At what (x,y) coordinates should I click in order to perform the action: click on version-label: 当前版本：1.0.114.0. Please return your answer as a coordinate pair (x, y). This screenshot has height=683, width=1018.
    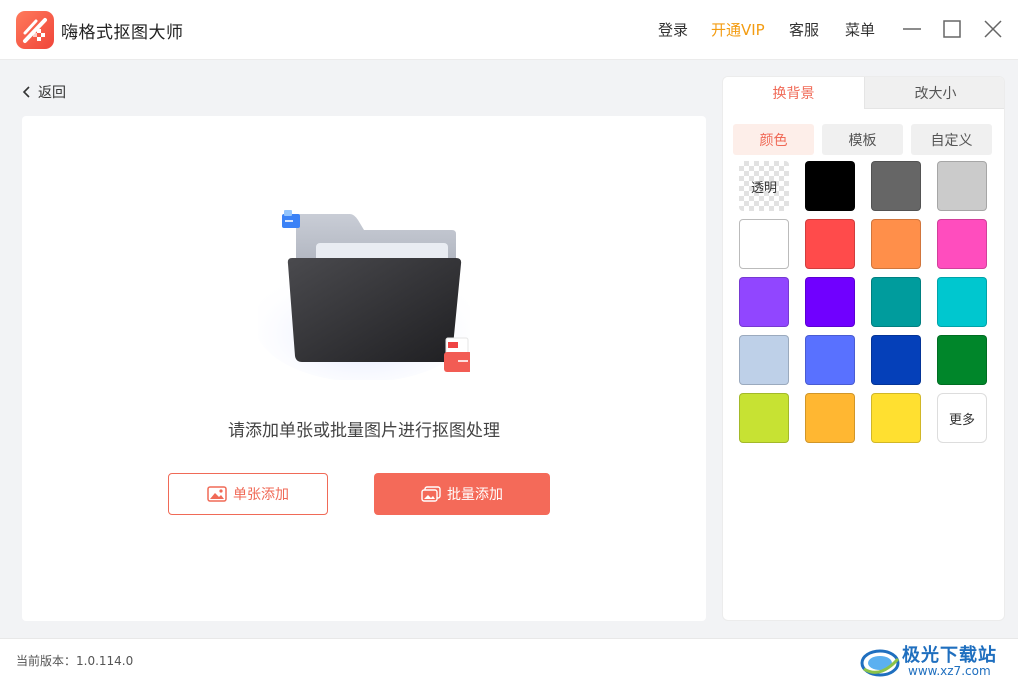
    Looking at the image, I should click on (75, 661).